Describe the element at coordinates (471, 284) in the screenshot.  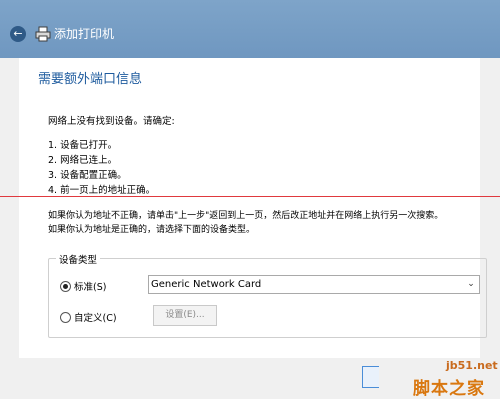
I see `chevron-down-icon: ⌄` at that location.